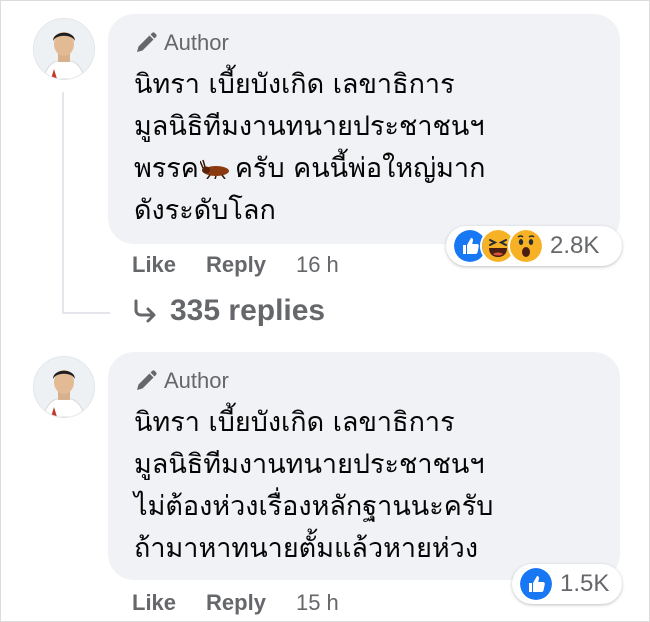 The image size is (650, 622). What do you see at coordinates (248, 310) in the screenshot?
I see `replies-count-label: 335 replies` at bounding box center [248, 310].